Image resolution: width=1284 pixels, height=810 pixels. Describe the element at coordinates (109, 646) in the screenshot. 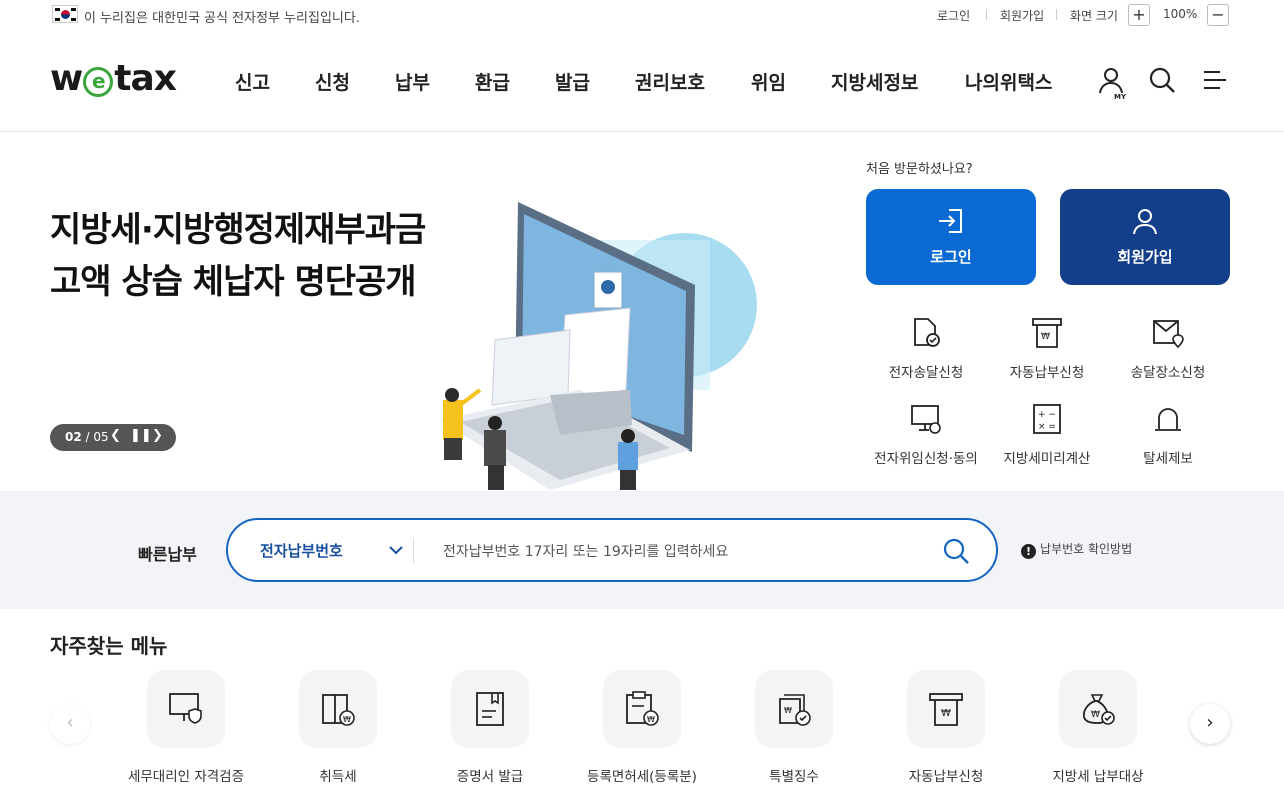

I see `favorites-title: 자주찾는 메뉴` at that location.